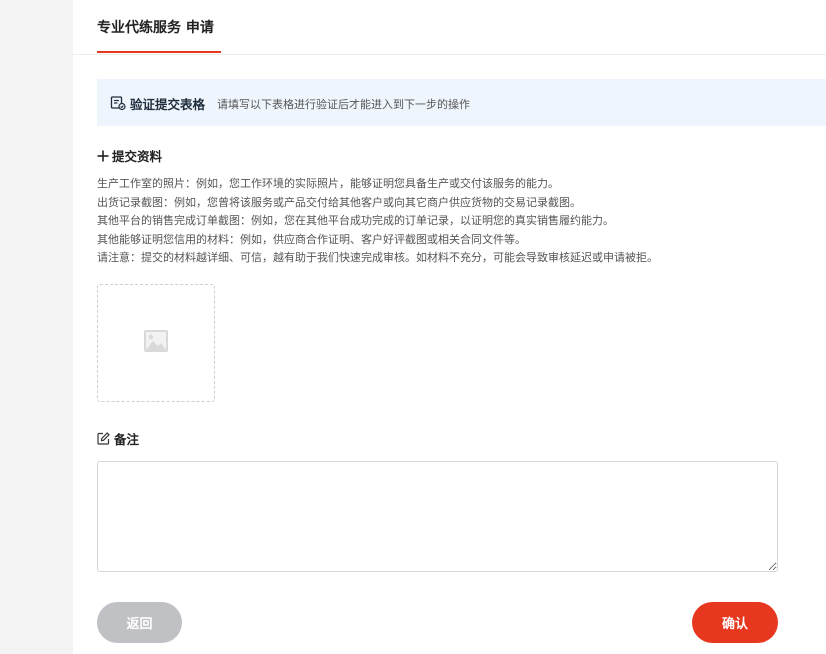  I want to click on description-line: 其他能够证明您信用的材料：例如，供应商合作证明、客户好评截图或相关合同文件等。, so click(311, 239).